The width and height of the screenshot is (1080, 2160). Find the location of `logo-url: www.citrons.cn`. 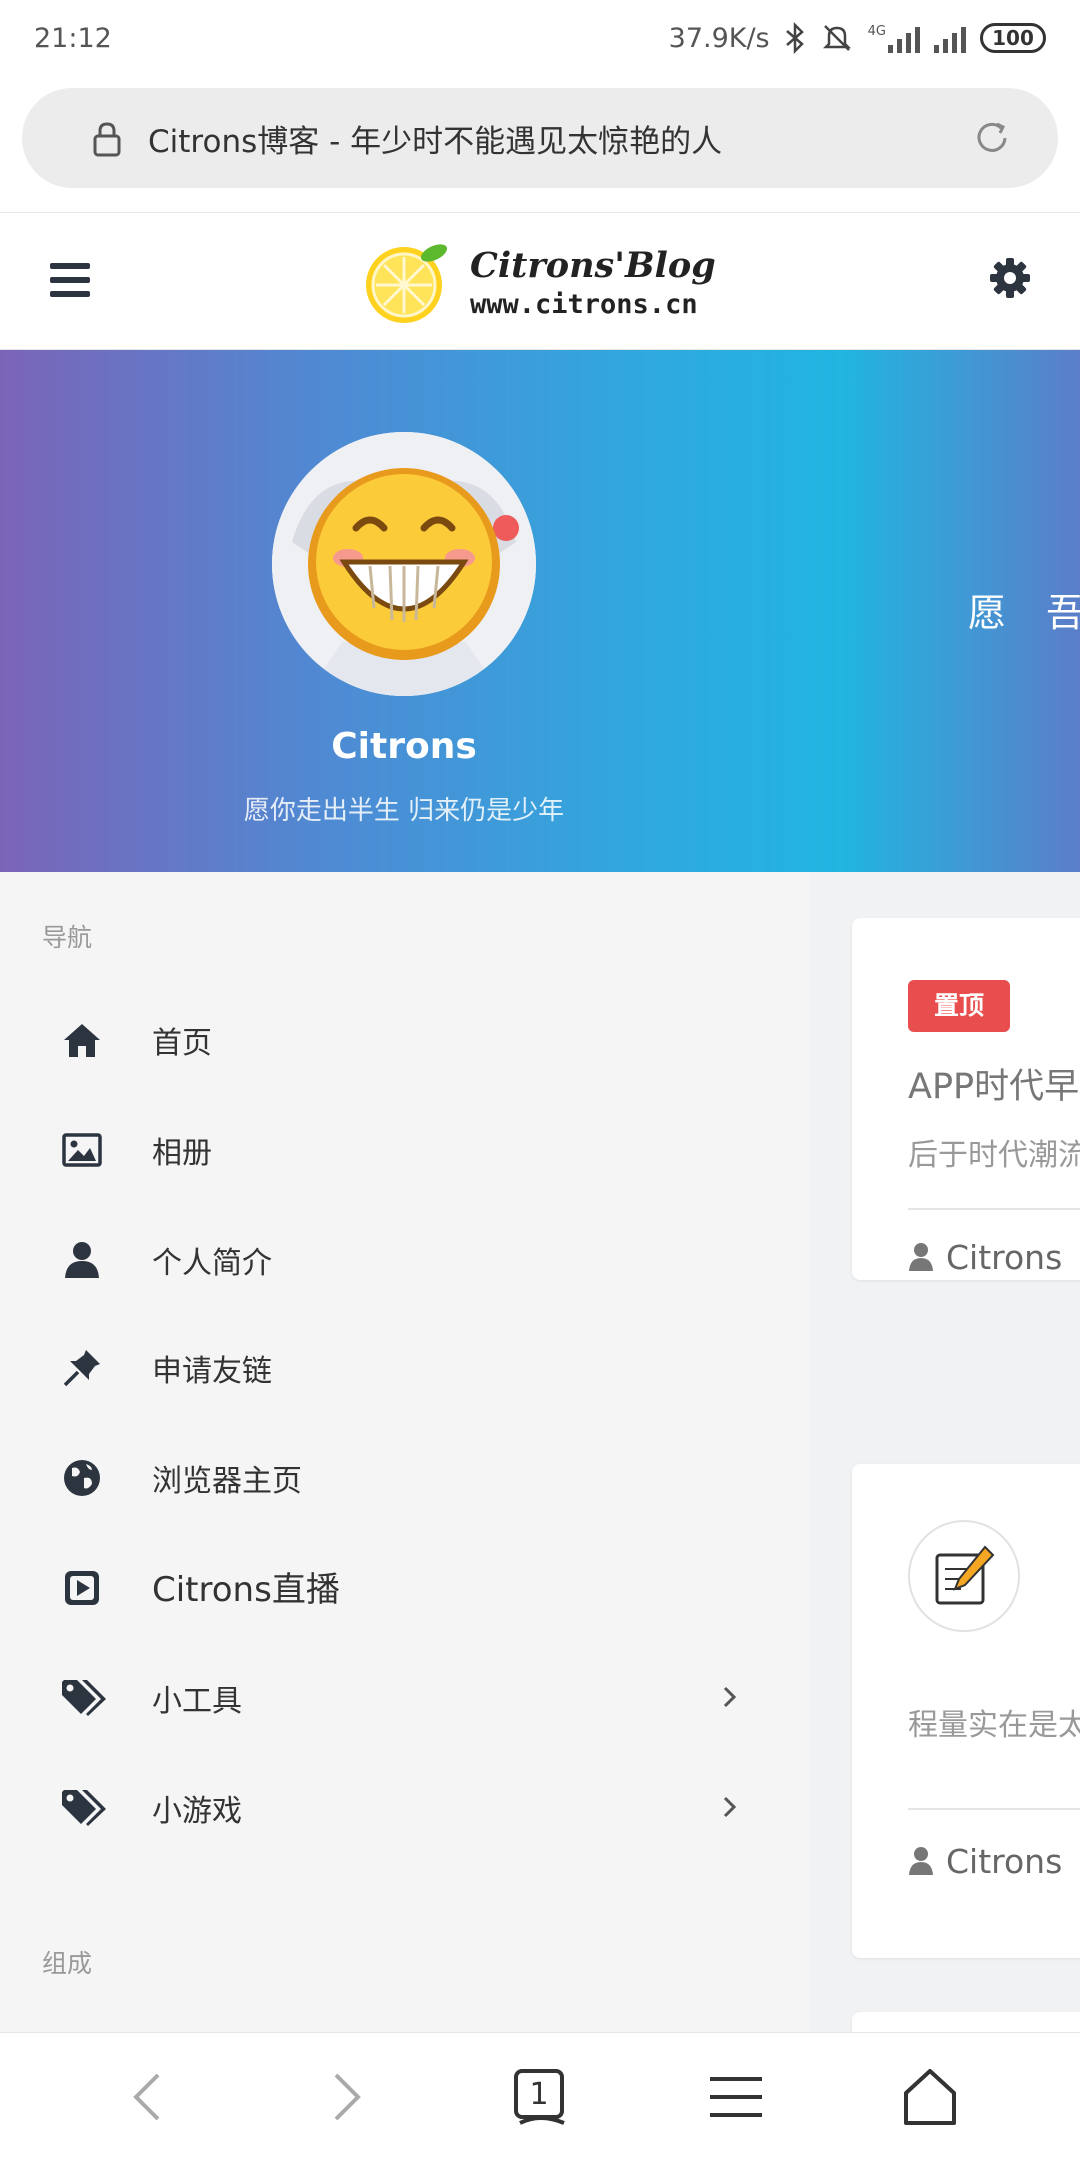

logo-url: www.citrons.cn is located at coordinates (584, 304).